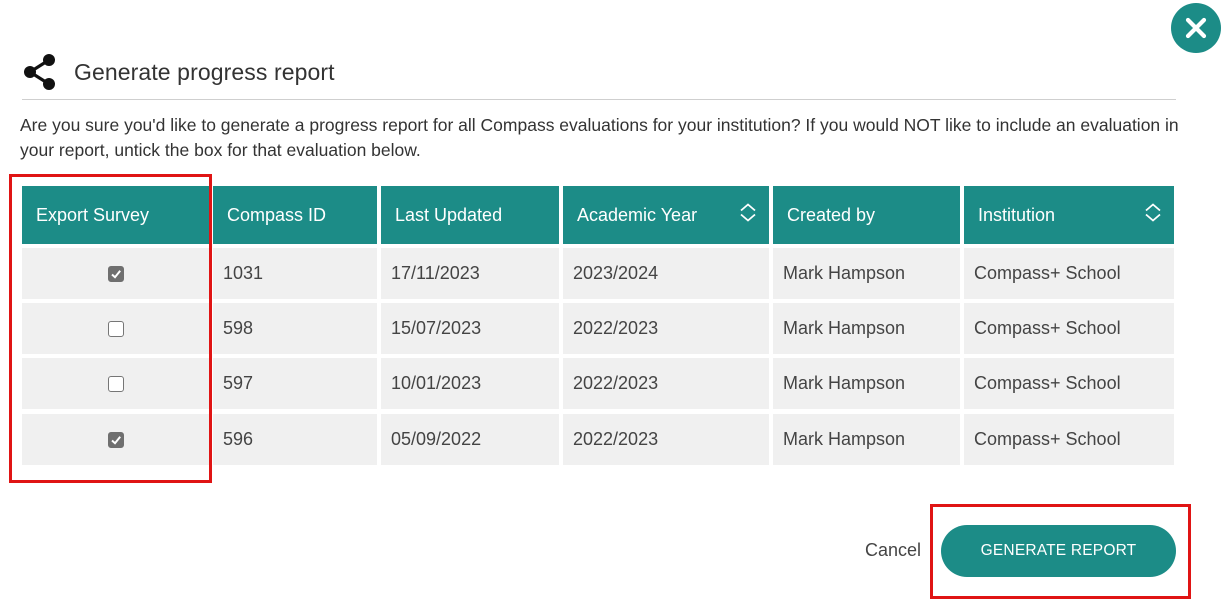  I want to click on column-header-label: Compass ID, so click(277, 214).